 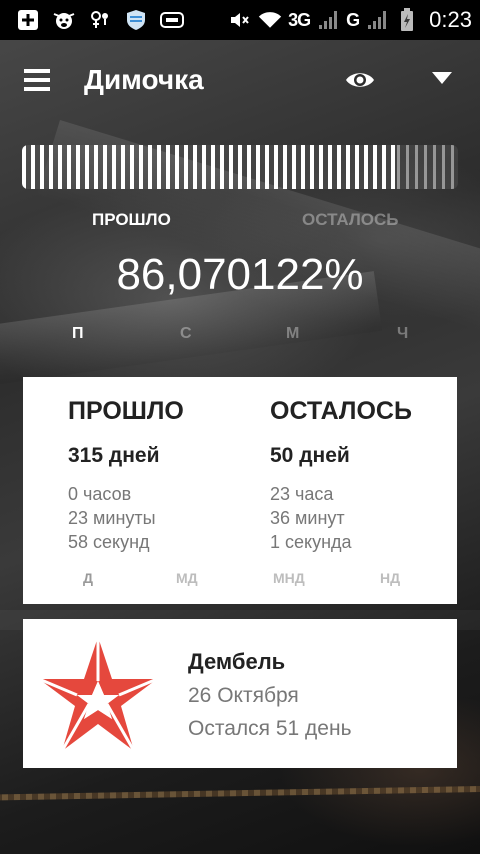 What do you see at coordinates (310, 455) in the screenshot?
I see `remaining-days: 50 дней` at bounding box center [310, 455].